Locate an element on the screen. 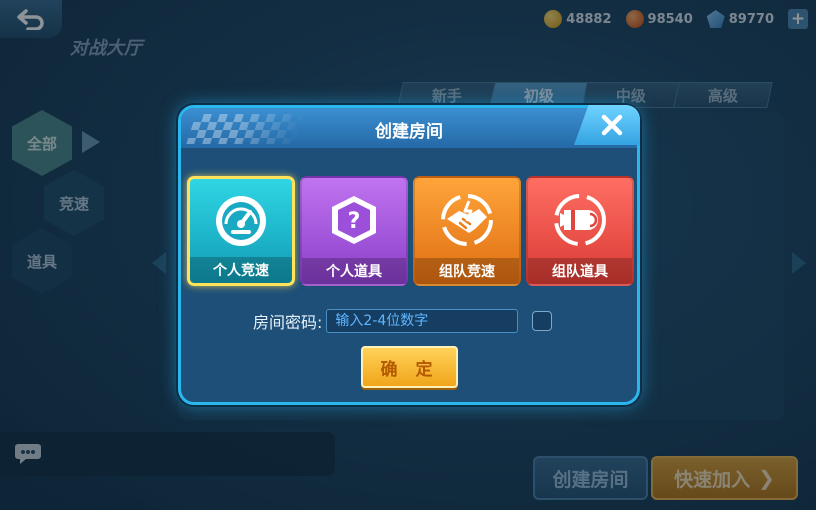 The height and width of the screenshot is (510, 816). question-box-icon: ? is located at coordinates (354, 220).